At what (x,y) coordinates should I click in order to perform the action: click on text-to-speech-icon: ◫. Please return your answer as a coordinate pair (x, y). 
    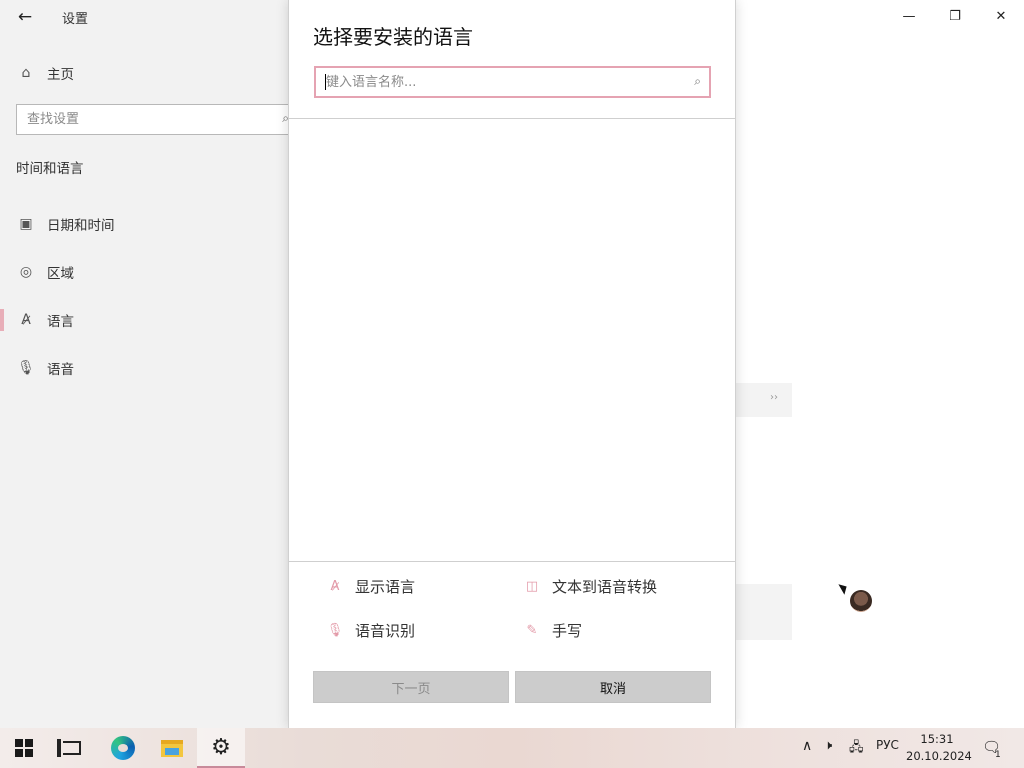
    Looking at the image, I should click on (532, 586).